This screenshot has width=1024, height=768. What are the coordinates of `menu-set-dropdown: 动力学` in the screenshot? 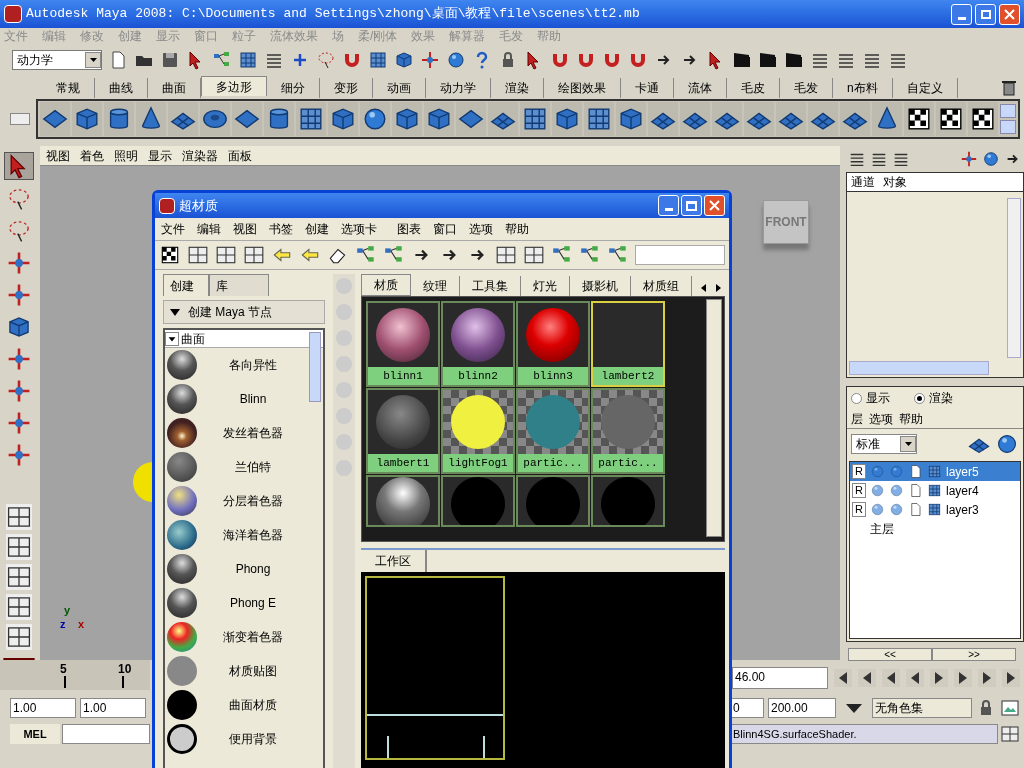 It's located at (57, 60).